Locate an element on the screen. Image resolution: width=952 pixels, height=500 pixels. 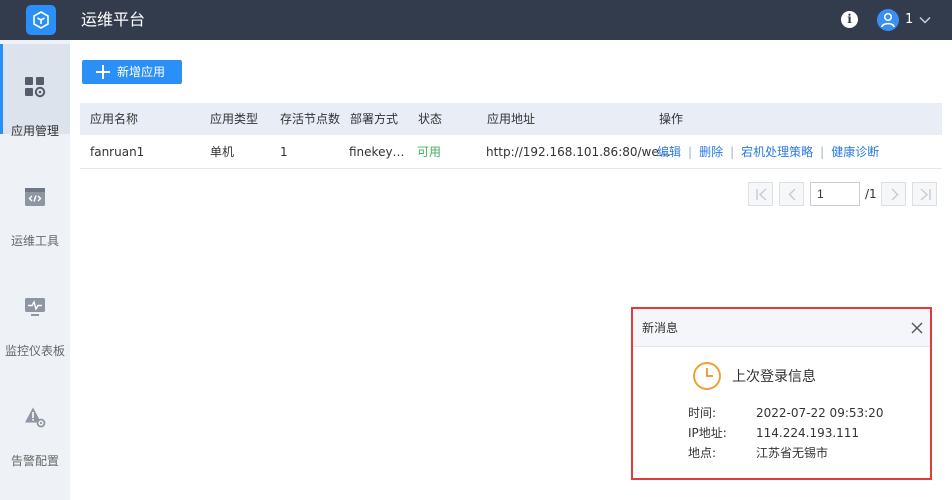
top-header: 运维平台 i 1 is located at coordinates (476, 20).